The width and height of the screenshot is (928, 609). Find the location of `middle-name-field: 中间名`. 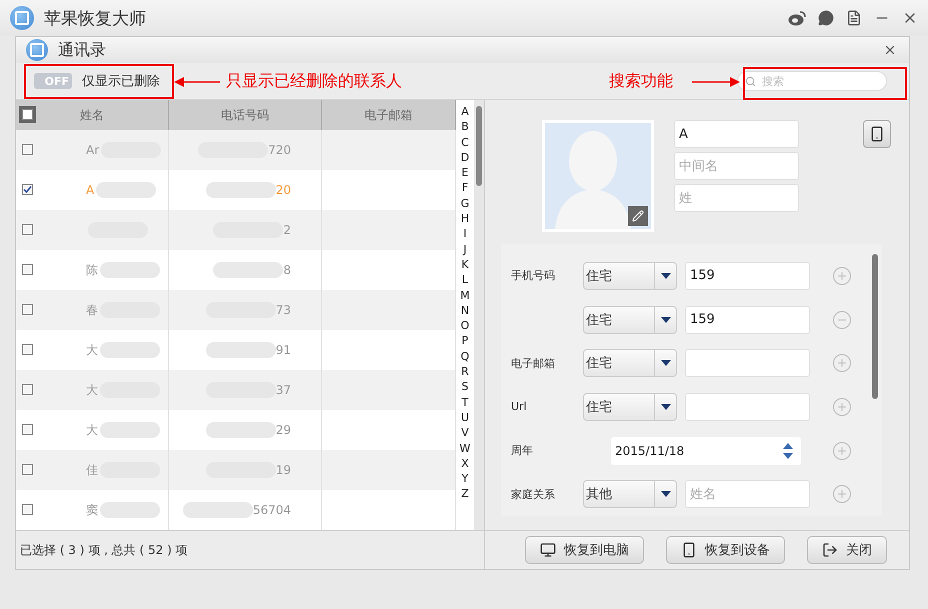

middle-name-field: 中间名 is located at coordinates (736, 166).